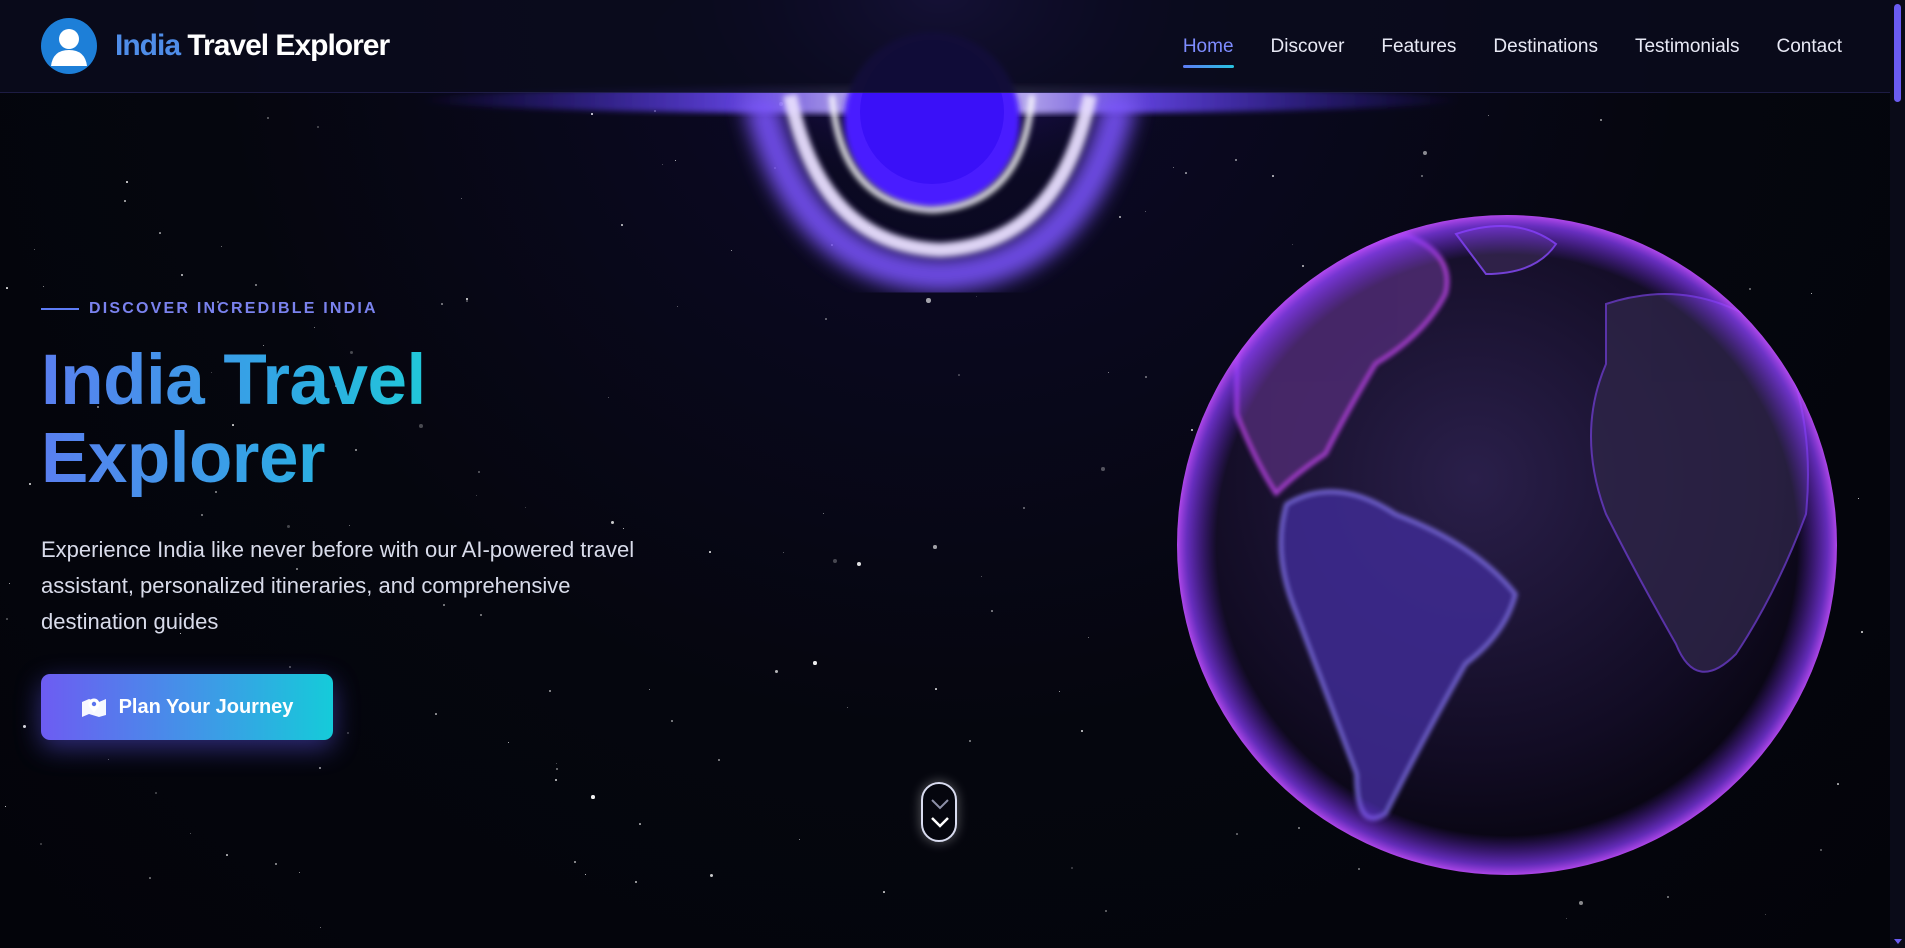  What do you see at coordinates (1418, 47) in the screenshot?
I see `nav-item-features: Features` at bounding box center [1418, 47].